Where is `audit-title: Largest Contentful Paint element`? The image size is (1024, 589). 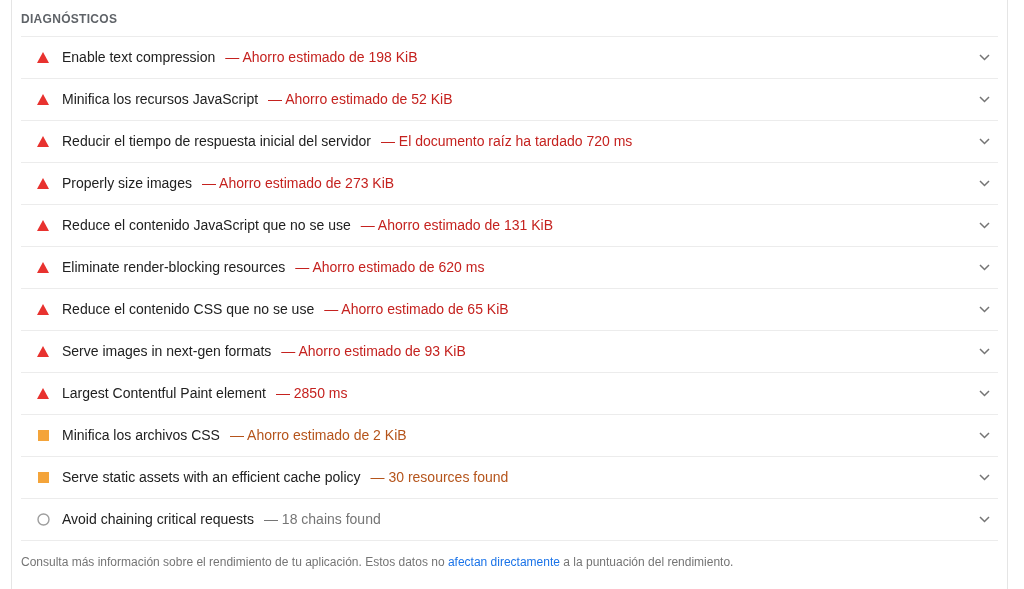
audit-title: Largest Contentful Paint element is located at coordinates (164, 393).